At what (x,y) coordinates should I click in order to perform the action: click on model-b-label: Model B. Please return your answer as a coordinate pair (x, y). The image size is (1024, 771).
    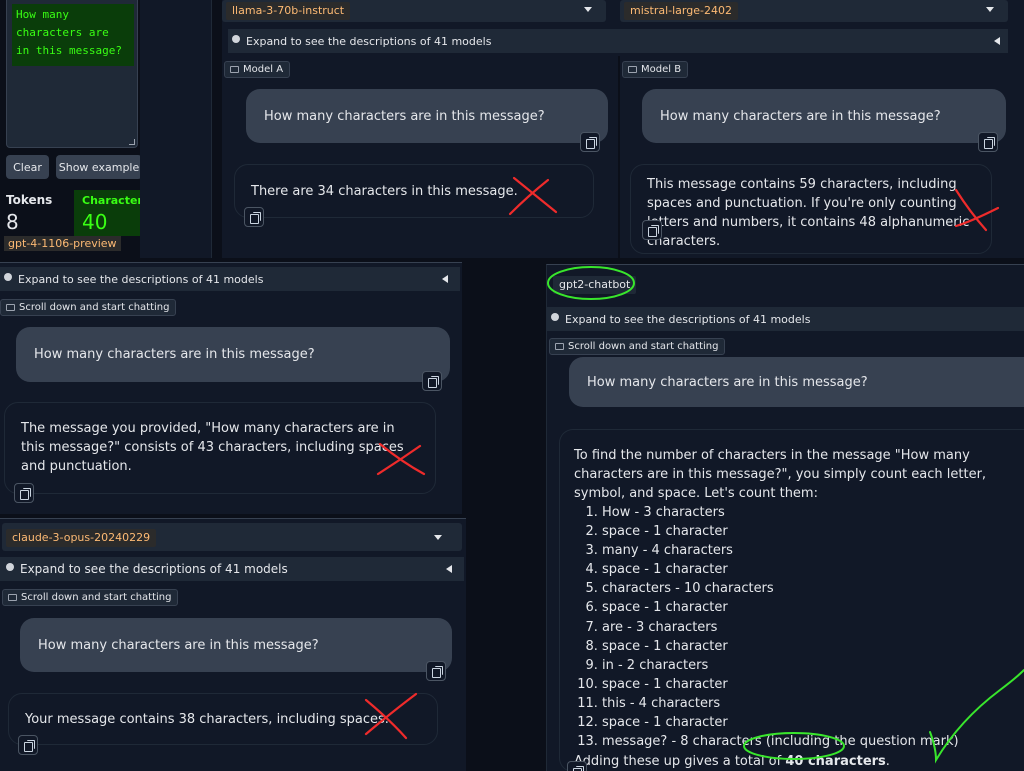
    Looking at the image, I should click on (655, 69).